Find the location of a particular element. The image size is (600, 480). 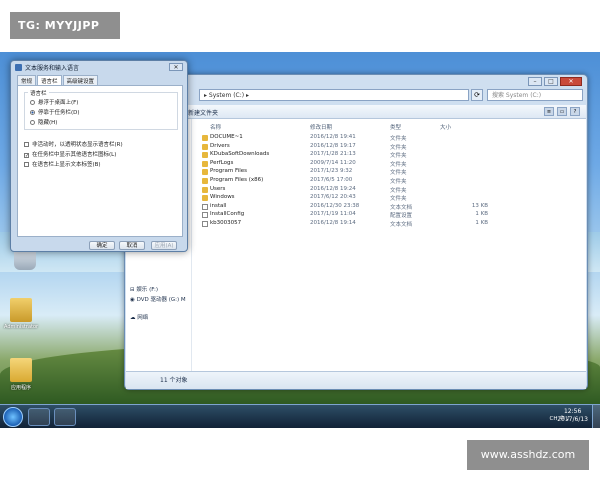

file-name: Program Files (x86) is located at coordinates (237, 180).